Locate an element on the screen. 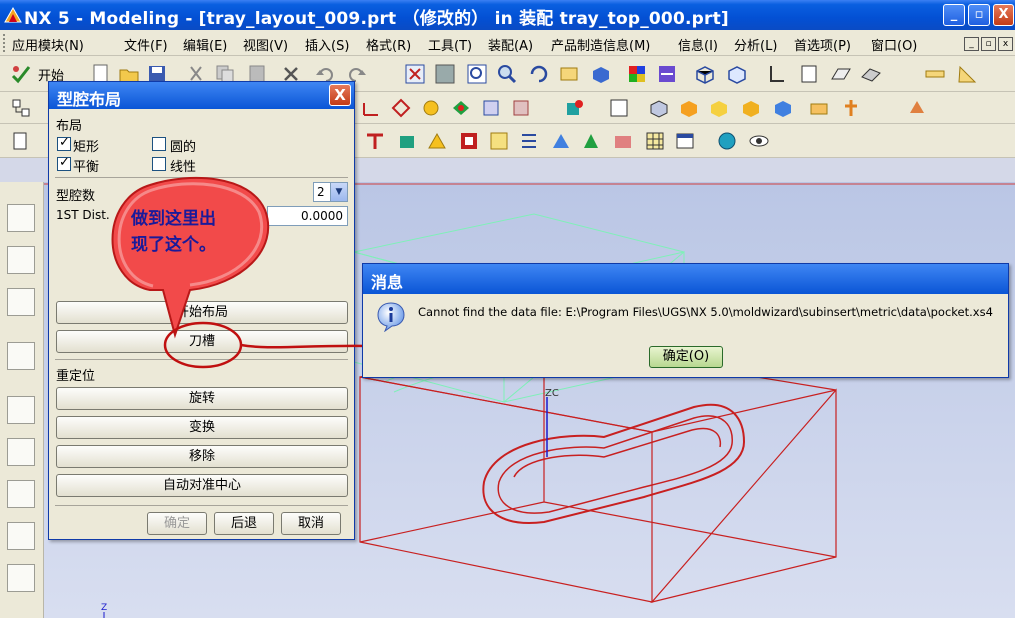 The height and width of the screenshot is (618, 1015). message-ok-button: 确定(O) is located at coordinates (686, 357).